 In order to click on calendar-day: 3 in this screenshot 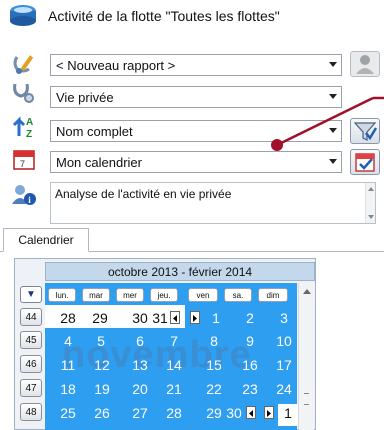, I will do `click(284, 318)`.